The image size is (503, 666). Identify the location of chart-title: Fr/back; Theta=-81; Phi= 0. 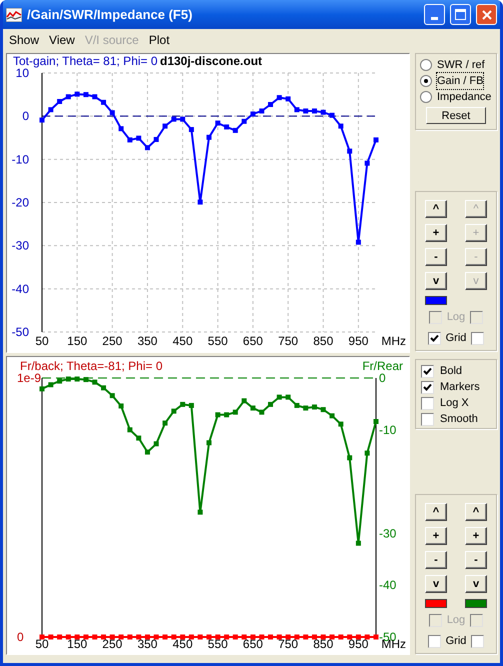
(91, 366).